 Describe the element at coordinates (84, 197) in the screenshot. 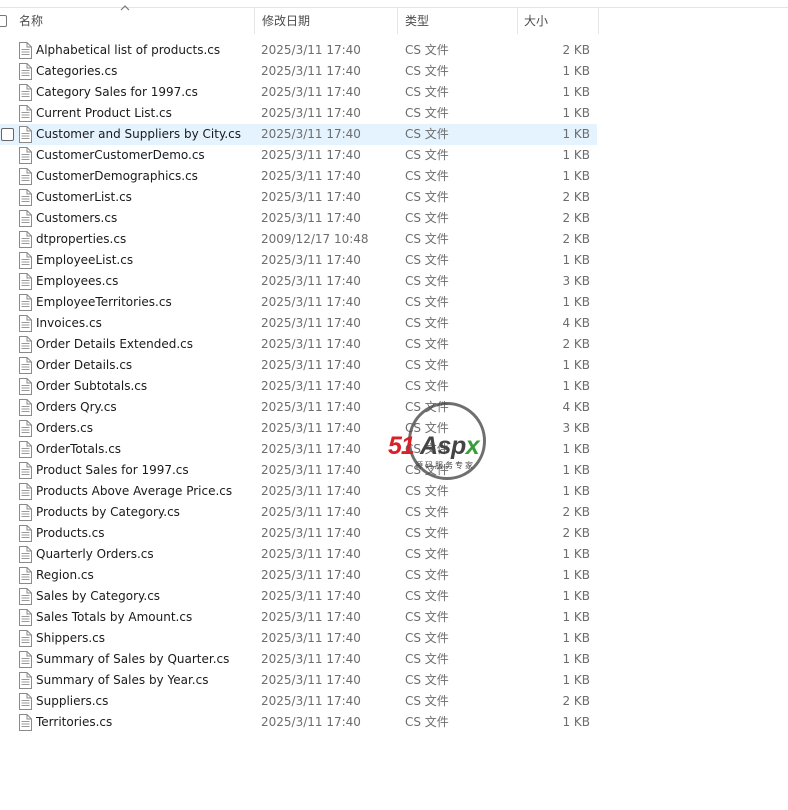

I see `file-name: CustomerList.cs` at that location.